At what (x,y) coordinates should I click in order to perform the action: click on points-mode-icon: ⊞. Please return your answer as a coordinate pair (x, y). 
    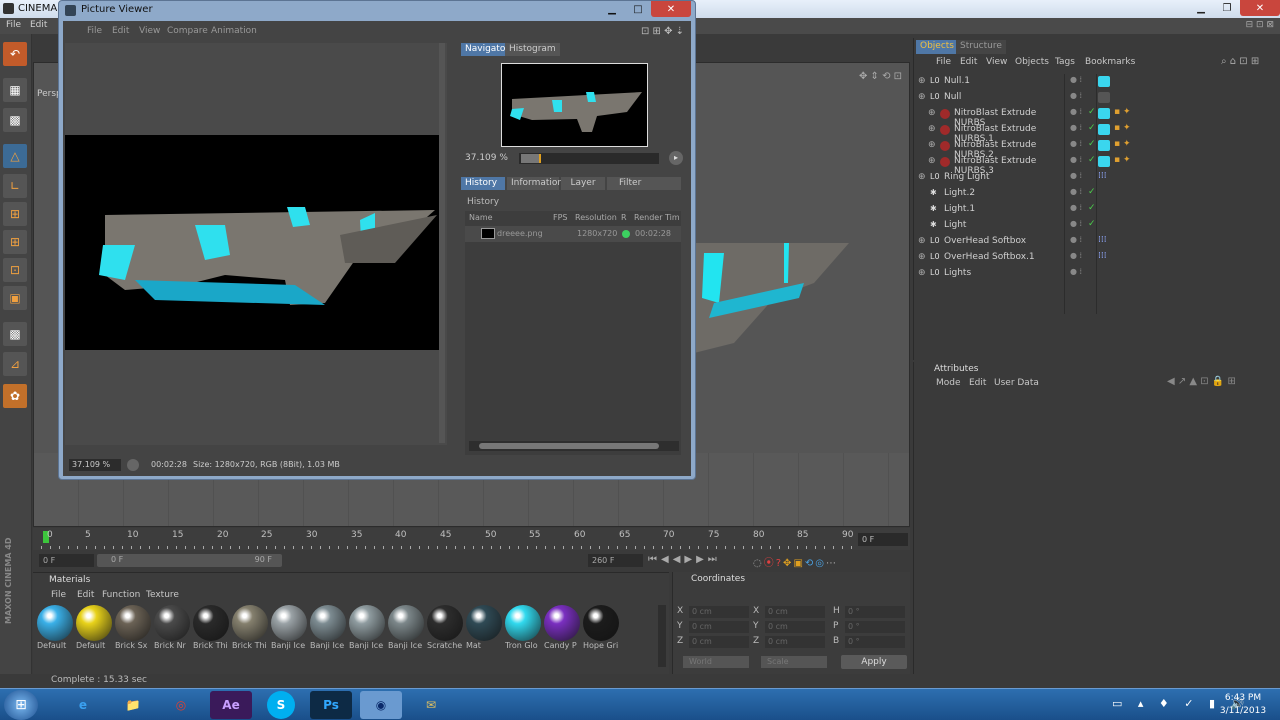
    Looking at the image, I should click on (15, 242).